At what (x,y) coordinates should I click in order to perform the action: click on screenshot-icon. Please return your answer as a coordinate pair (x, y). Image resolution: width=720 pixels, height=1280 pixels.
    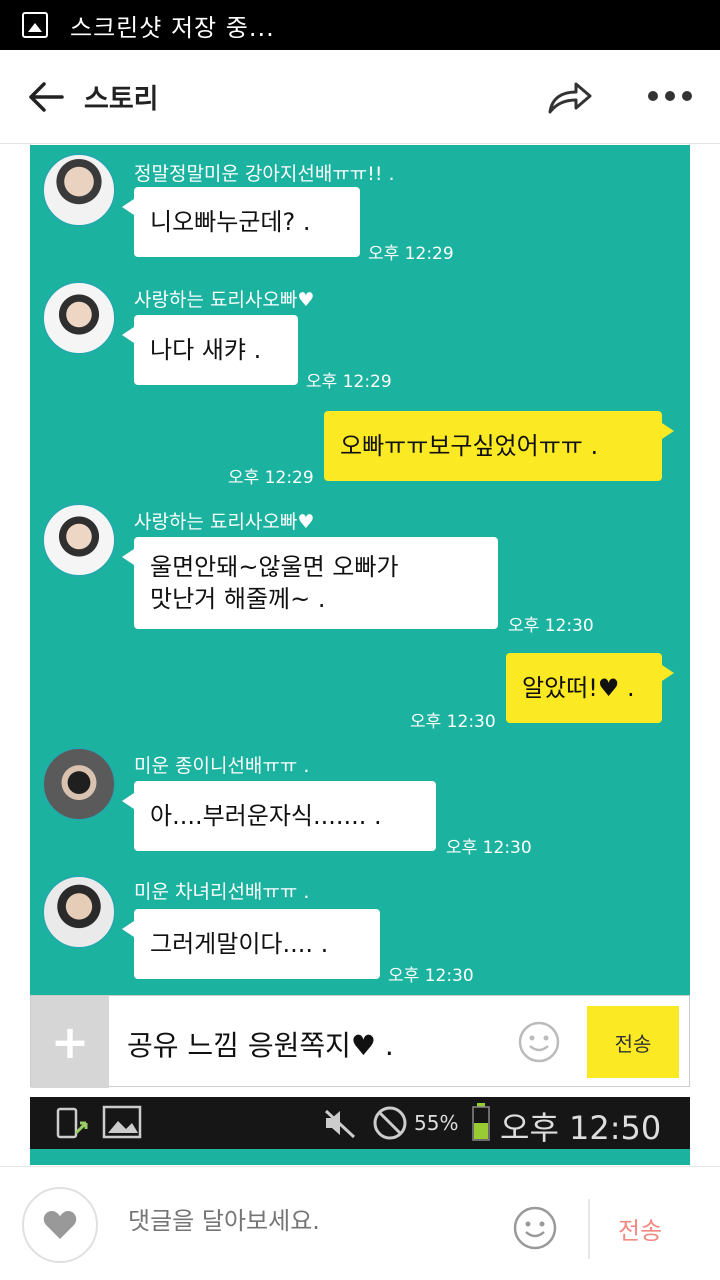
    Looking at the image, I should click on (35, 25).